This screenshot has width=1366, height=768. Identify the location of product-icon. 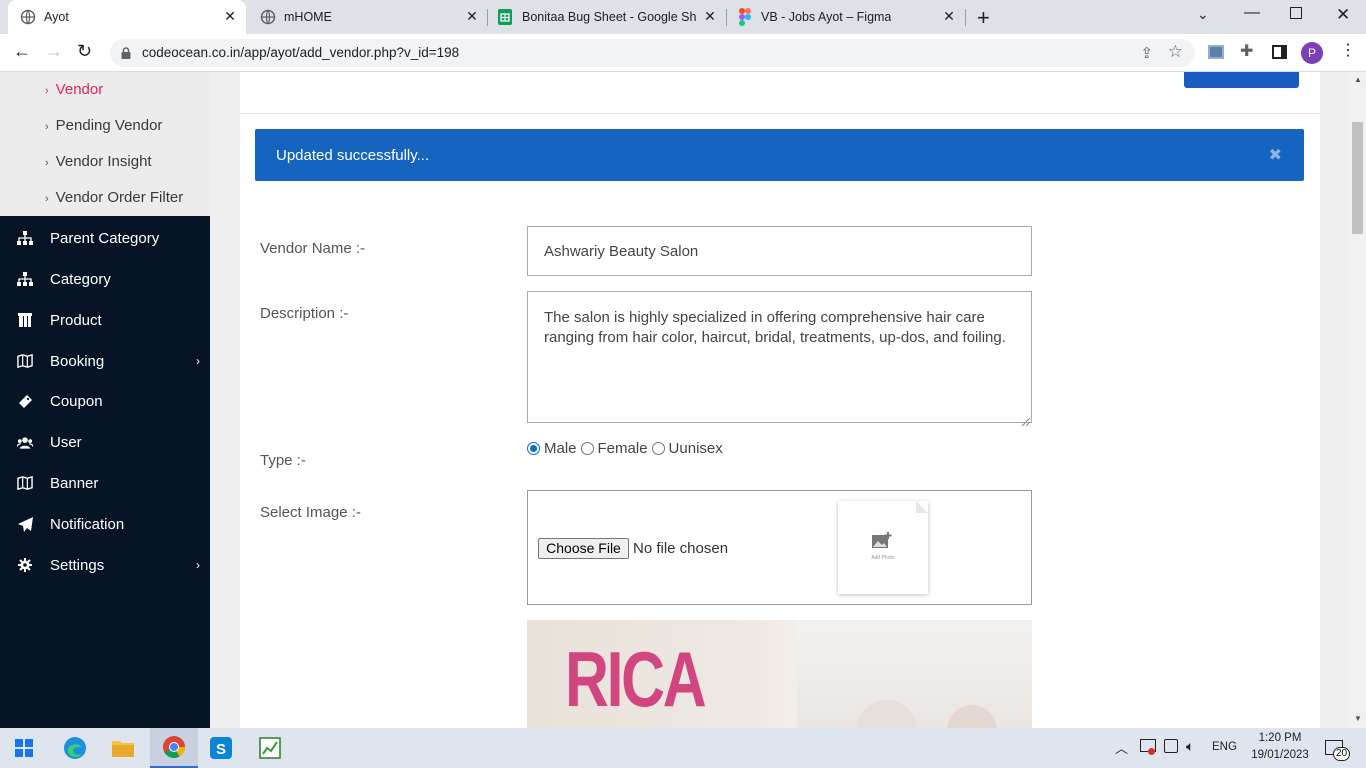
(25, 320).